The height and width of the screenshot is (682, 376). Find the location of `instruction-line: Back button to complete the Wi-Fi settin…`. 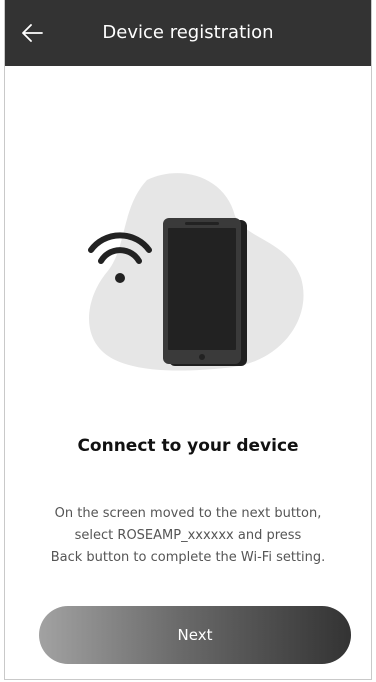

instruction-line: Back button to complete the Wi-Fi settin… is located at coordinates (188, 557).